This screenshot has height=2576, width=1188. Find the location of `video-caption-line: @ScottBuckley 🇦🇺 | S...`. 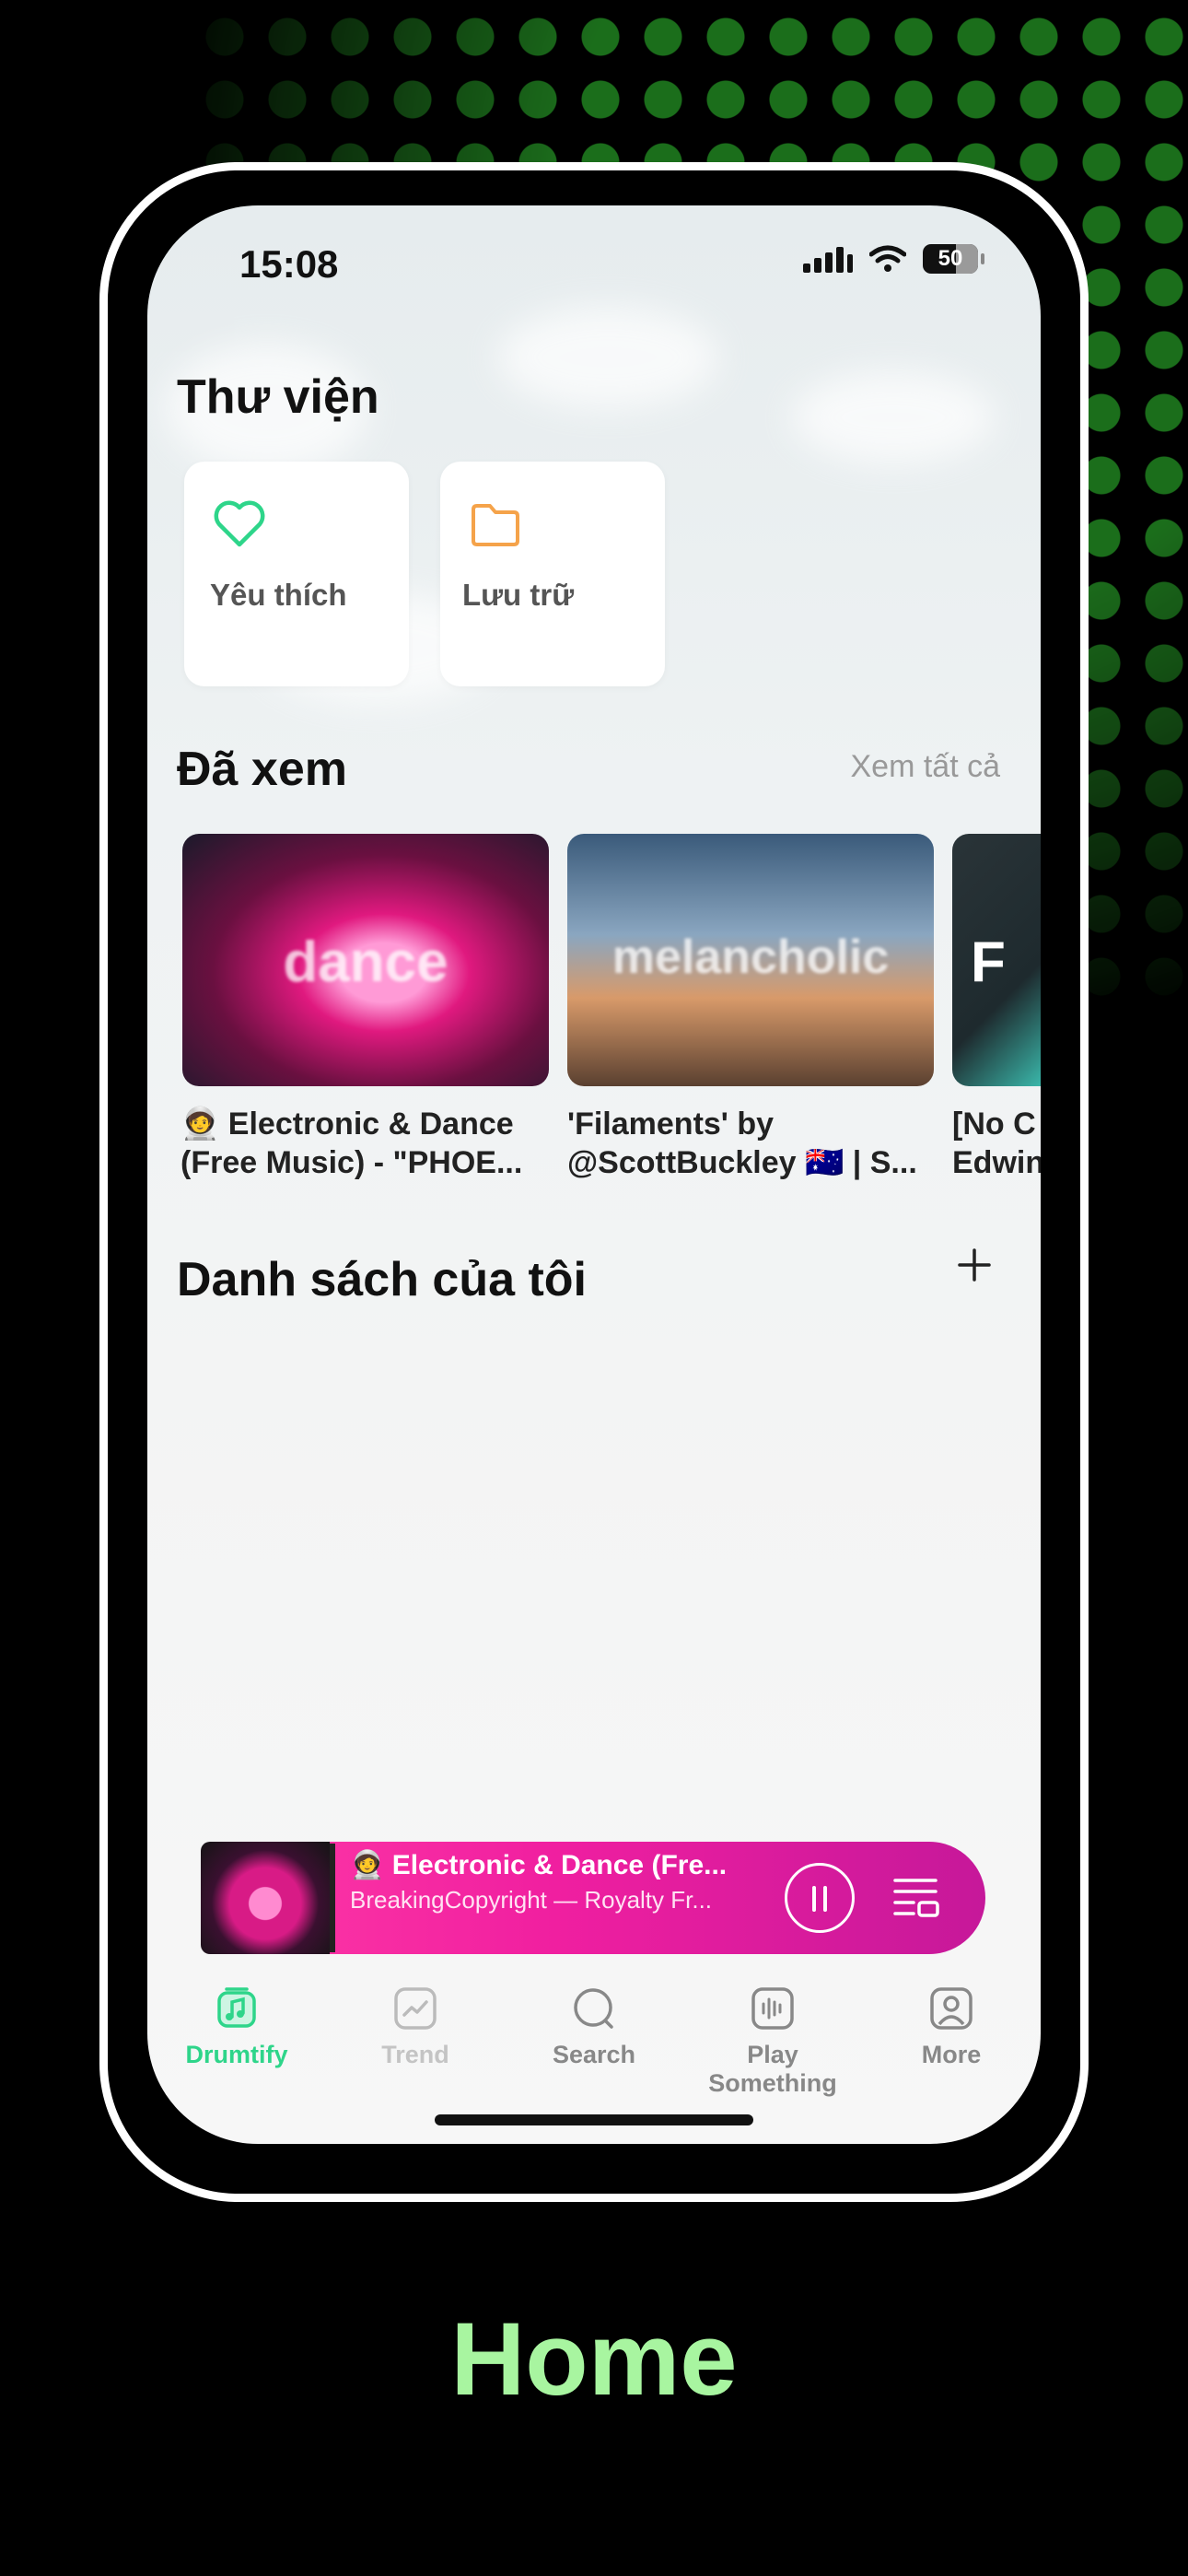

video-caption-line: @ScottBuckley 🇦🇺 | S... is located at coordinates (742, 1162).